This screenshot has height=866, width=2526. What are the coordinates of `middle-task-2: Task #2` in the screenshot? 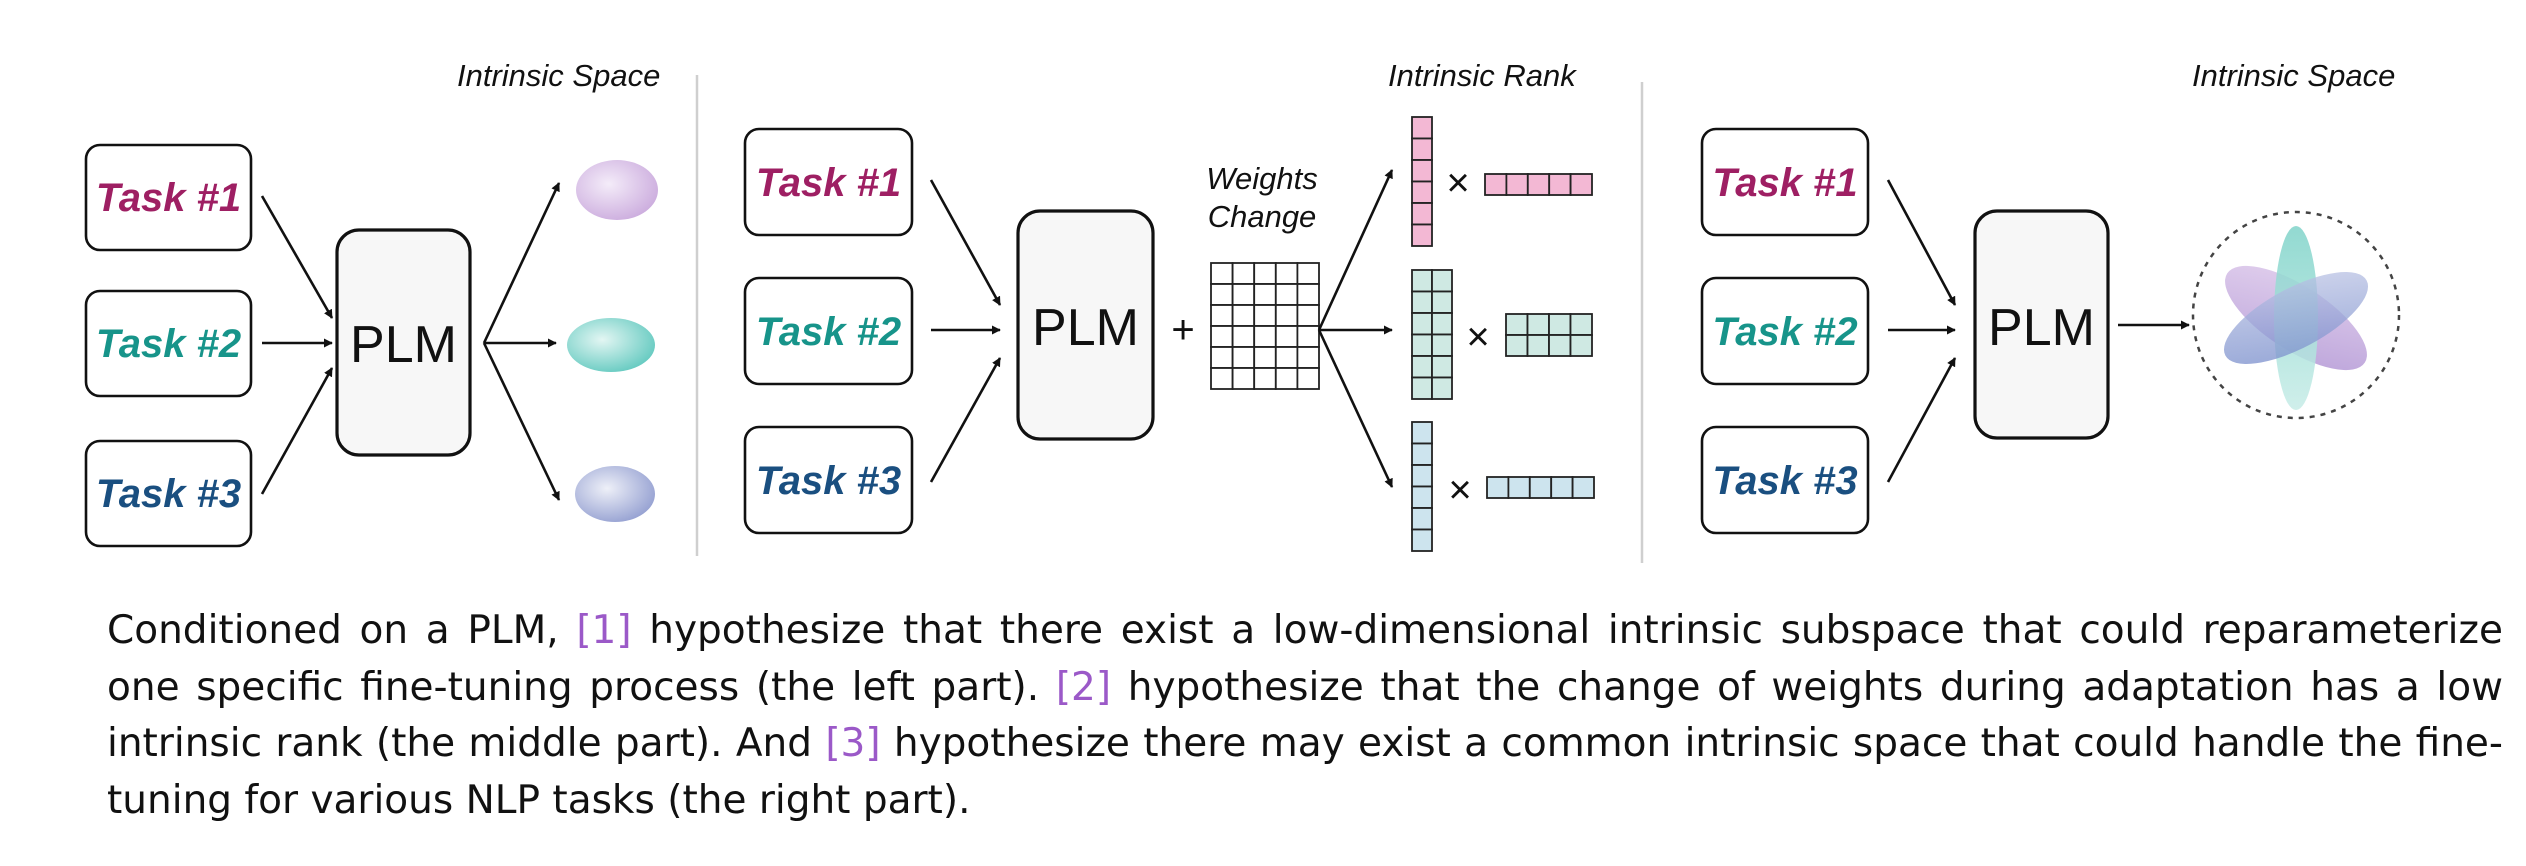 It's located at (828, 331).